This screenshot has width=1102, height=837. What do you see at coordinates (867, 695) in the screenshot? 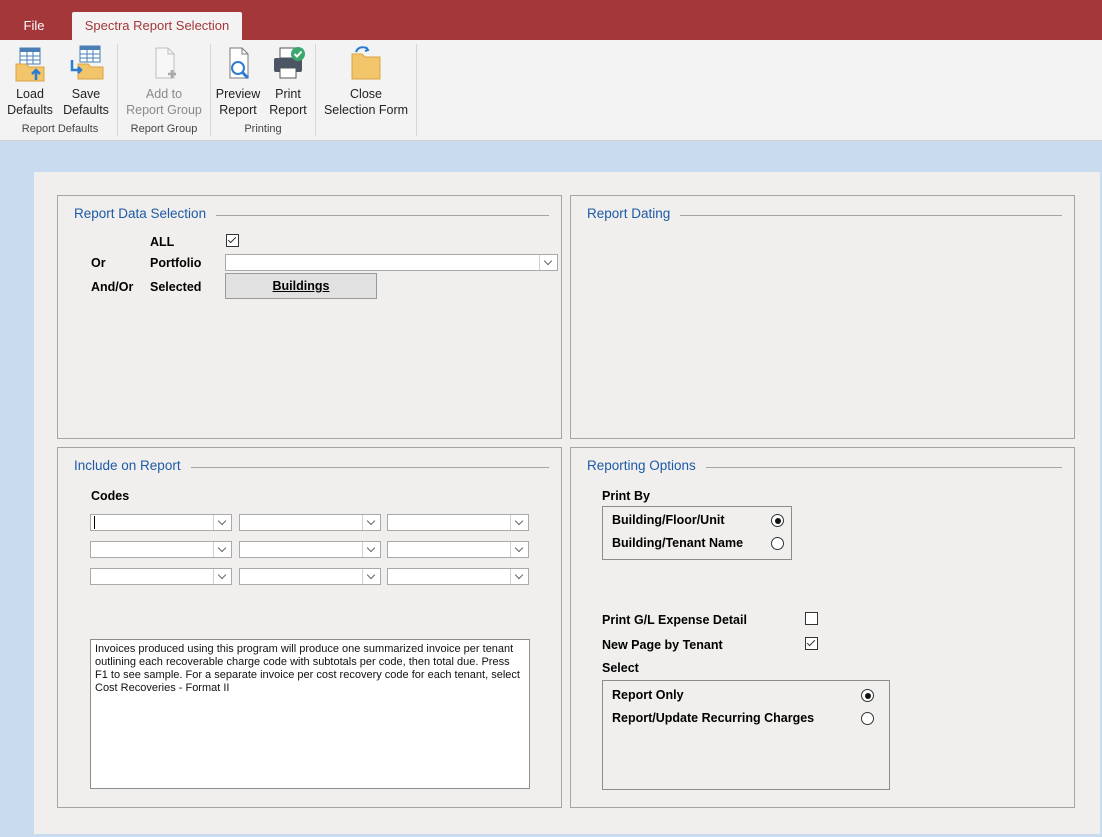
I see `radio-report-only` at bounding box center [867, 695].